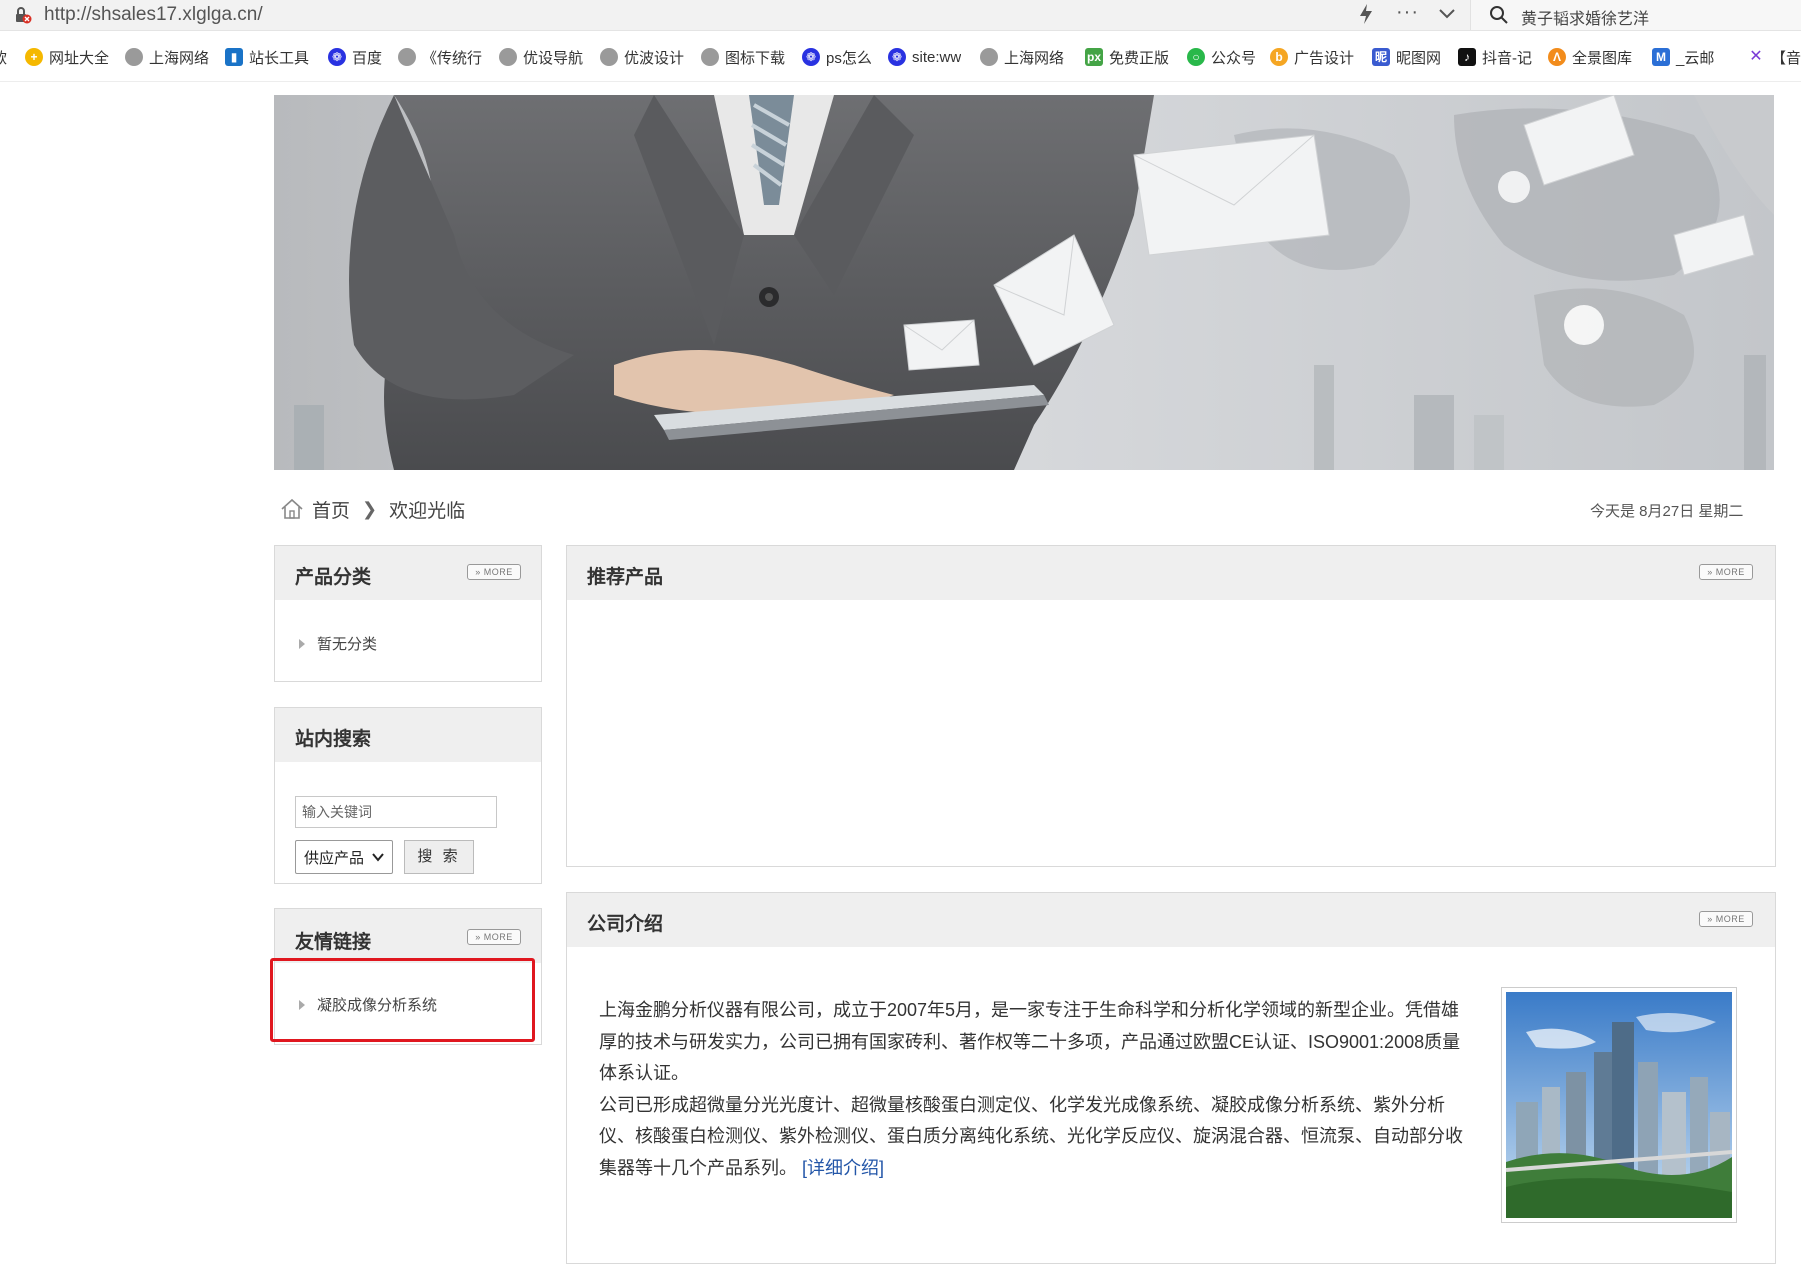  Describe the element at coordinates (1139, 58) in the screenshot. I see `bookmark-label: 免费正版` at that location.